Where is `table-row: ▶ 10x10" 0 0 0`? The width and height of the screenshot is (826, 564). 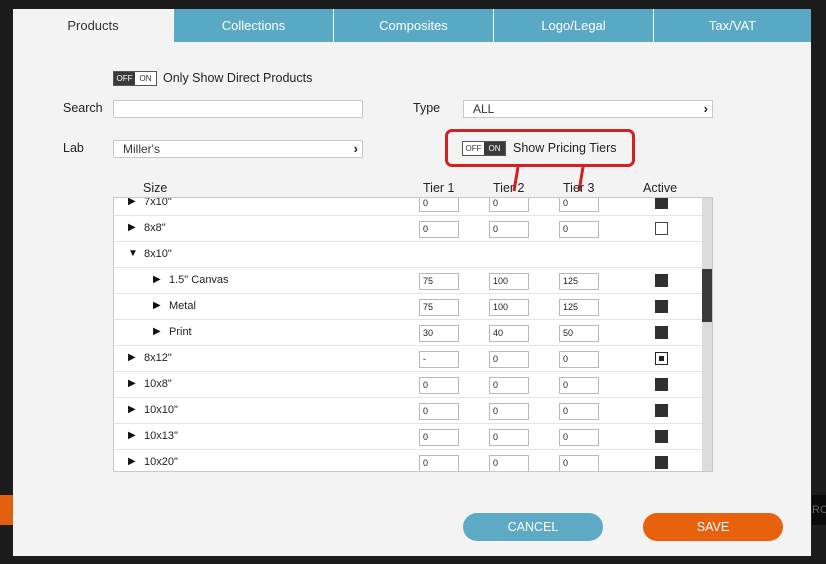 table-row: ▶ 10x10" 0 0 0 is located at coordinates (408, 411).